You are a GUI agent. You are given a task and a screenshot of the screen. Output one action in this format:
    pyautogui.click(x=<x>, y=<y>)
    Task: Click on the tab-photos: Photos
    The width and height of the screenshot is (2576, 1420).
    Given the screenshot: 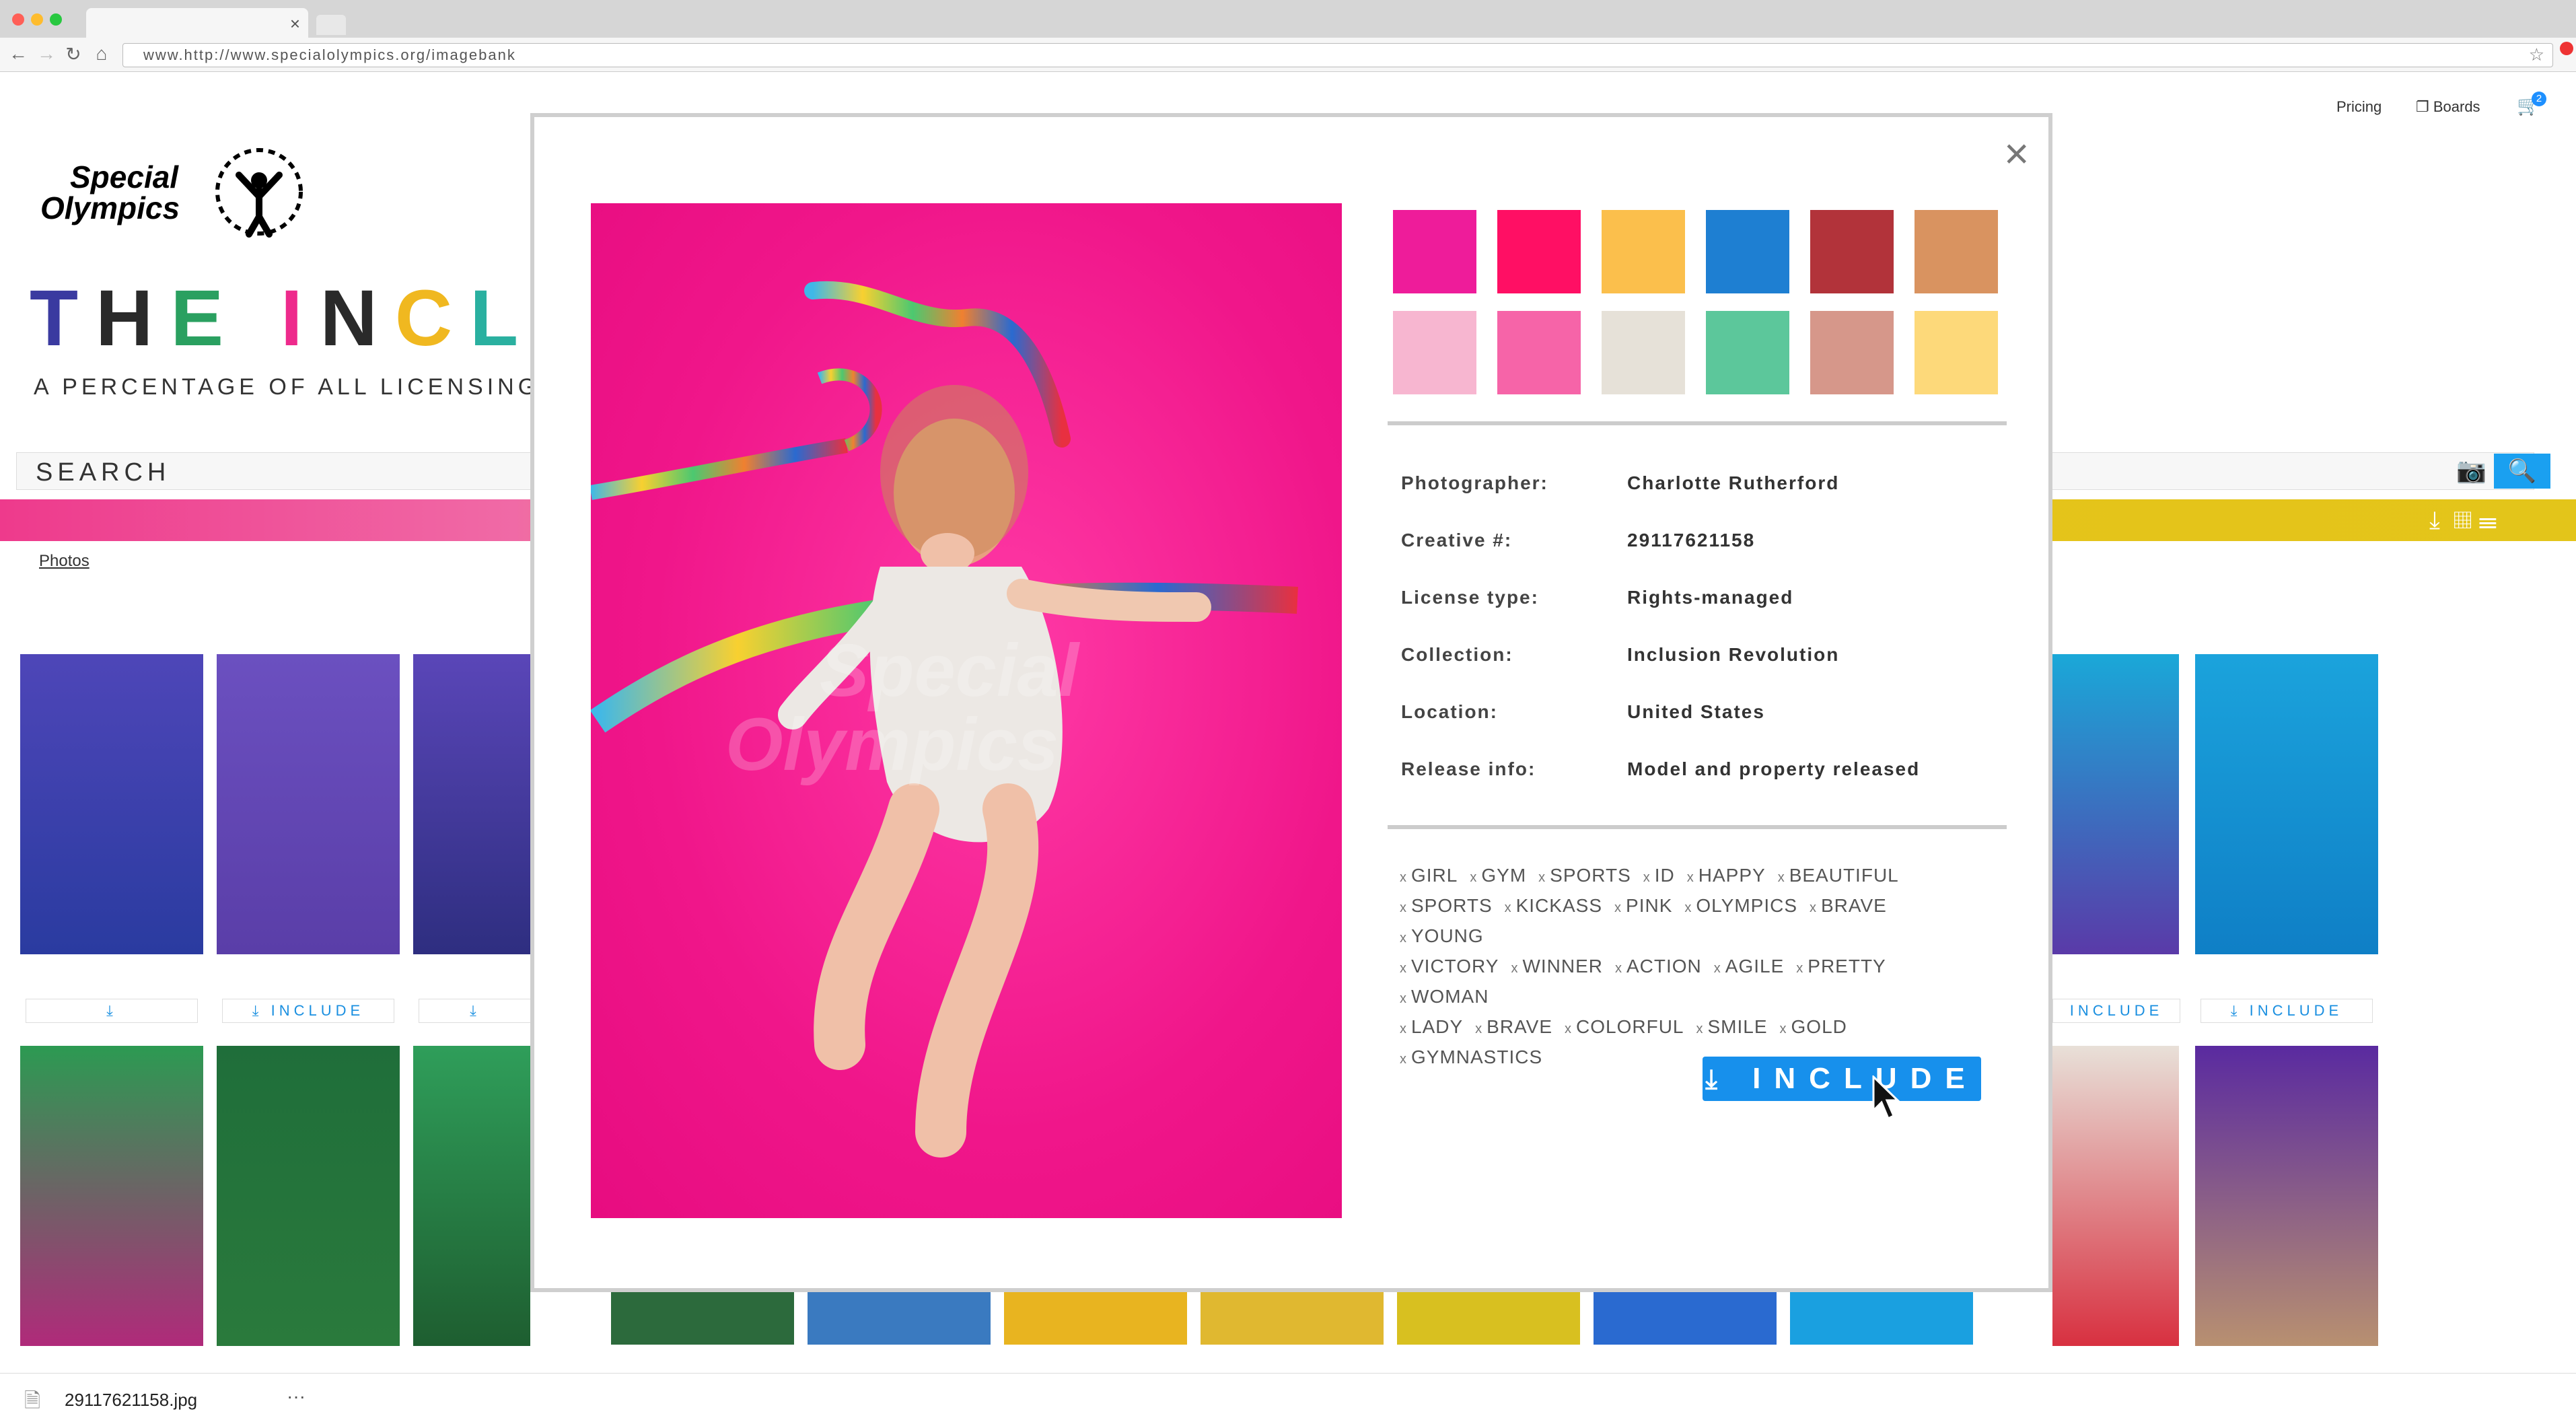 What is the action you would take?
    pyautogui.click(x=64, y=561)
    